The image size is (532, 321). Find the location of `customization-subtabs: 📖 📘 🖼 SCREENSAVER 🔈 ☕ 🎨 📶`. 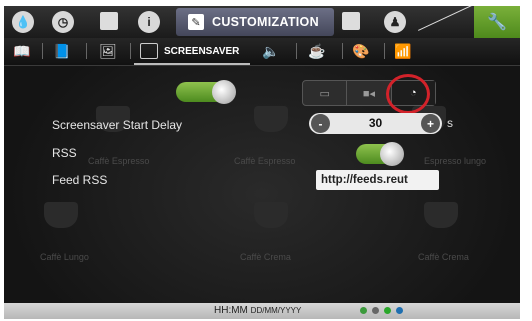

customization-subtabs: 📖 📘 🖼 SCREENSAVER 🔈 ☕ 🎨 📶 is located at coordinates (262, 52).